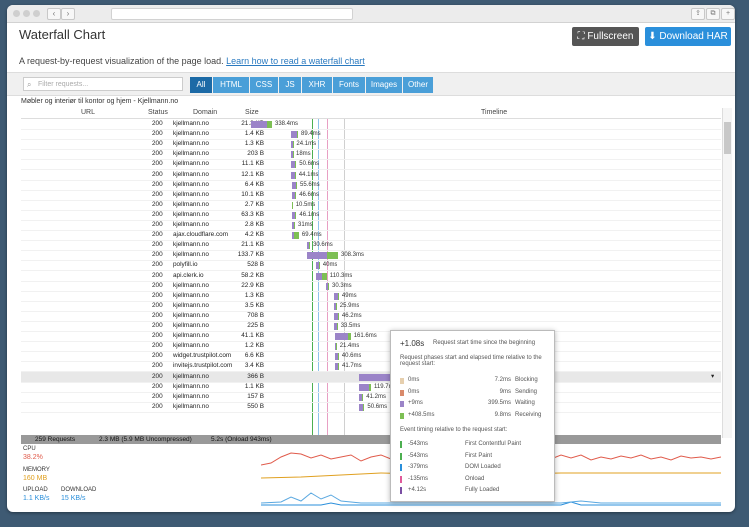 The image size is (749, 527). What do you see at coordinates (231, 85) in the screenshot?
I see `tab-html: HTML` at bounding box center [231, 85].